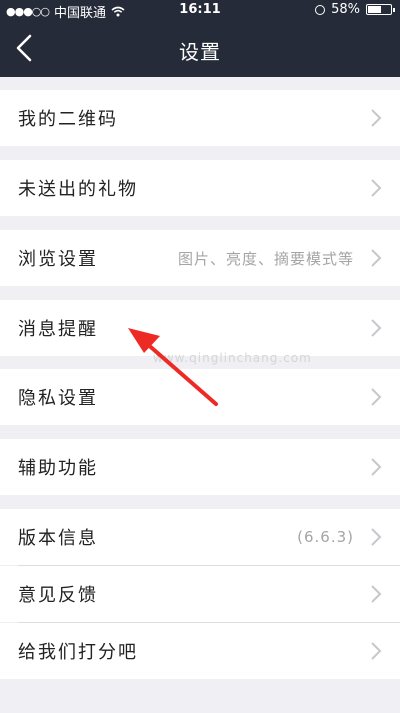 The height and width of the screenshot is (713, 400). I want to click on settings-item-browse: 浏览设置 图片、亮度、摘要模式等, so click(200, 258).